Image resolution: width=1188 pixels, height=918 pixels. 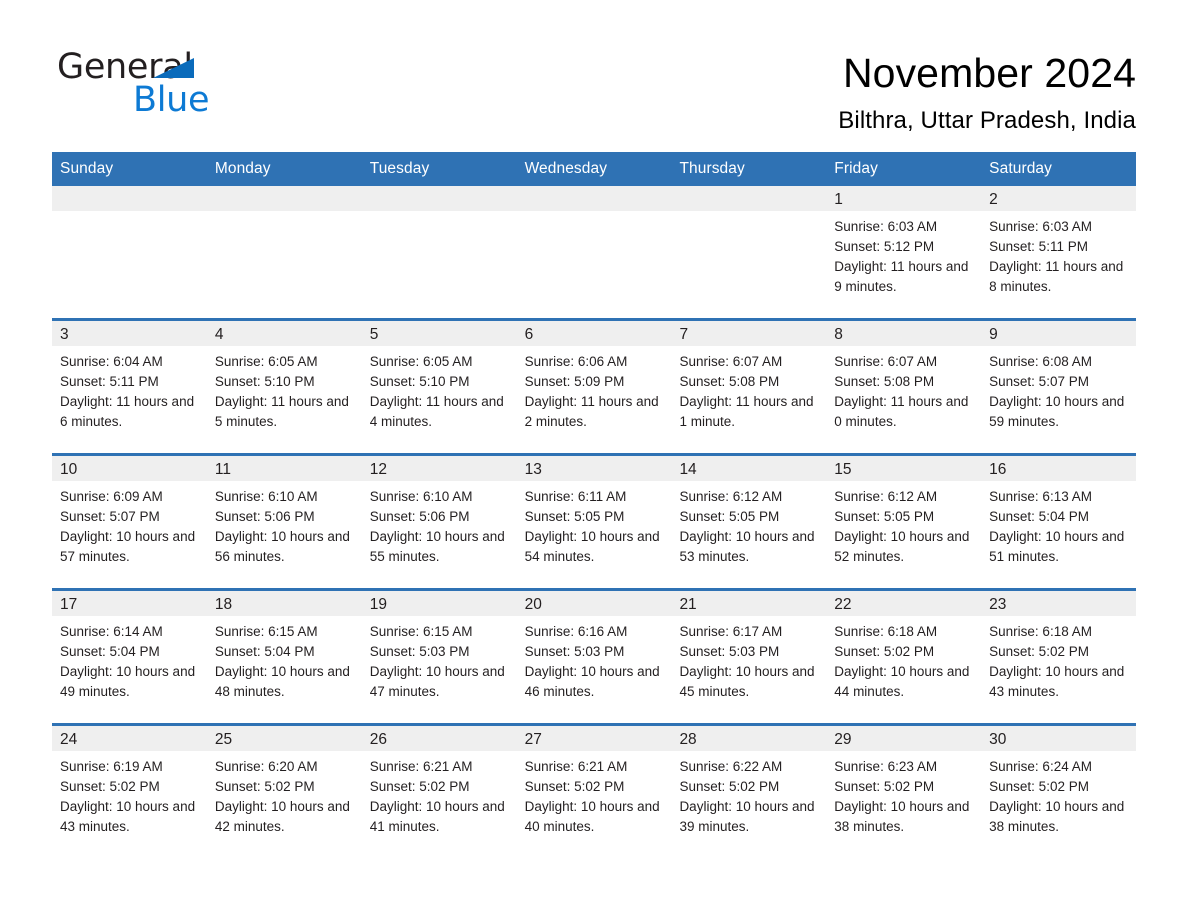 What do you see at coordinates (128, 546) in the screenshot?
I see `daylight-text: Daylight: 10 hours and 57 minutes.` at bounding box center [128, 546].